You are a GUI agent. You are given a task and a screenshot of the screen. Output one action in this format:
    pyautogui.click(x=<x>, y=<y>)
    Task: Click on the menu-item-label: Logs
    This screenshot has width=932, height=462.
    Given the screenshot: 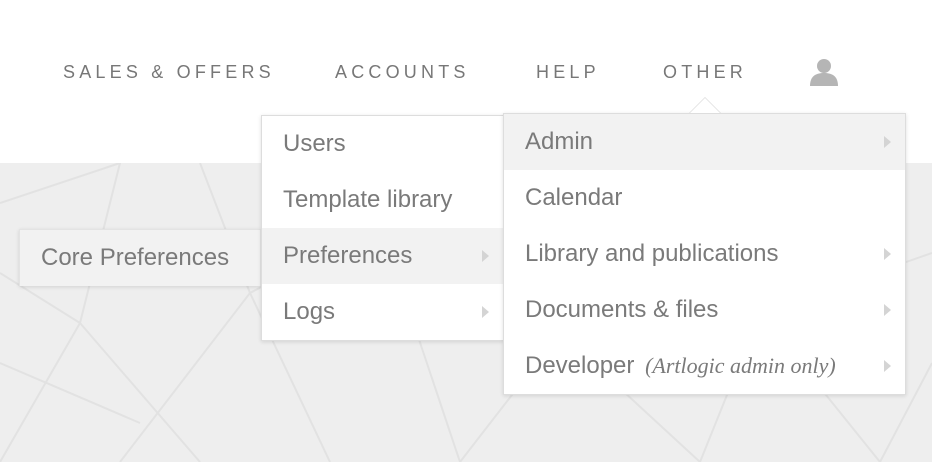 What is the action you would take?
    pyautogui.click(x=309, y=311)
    